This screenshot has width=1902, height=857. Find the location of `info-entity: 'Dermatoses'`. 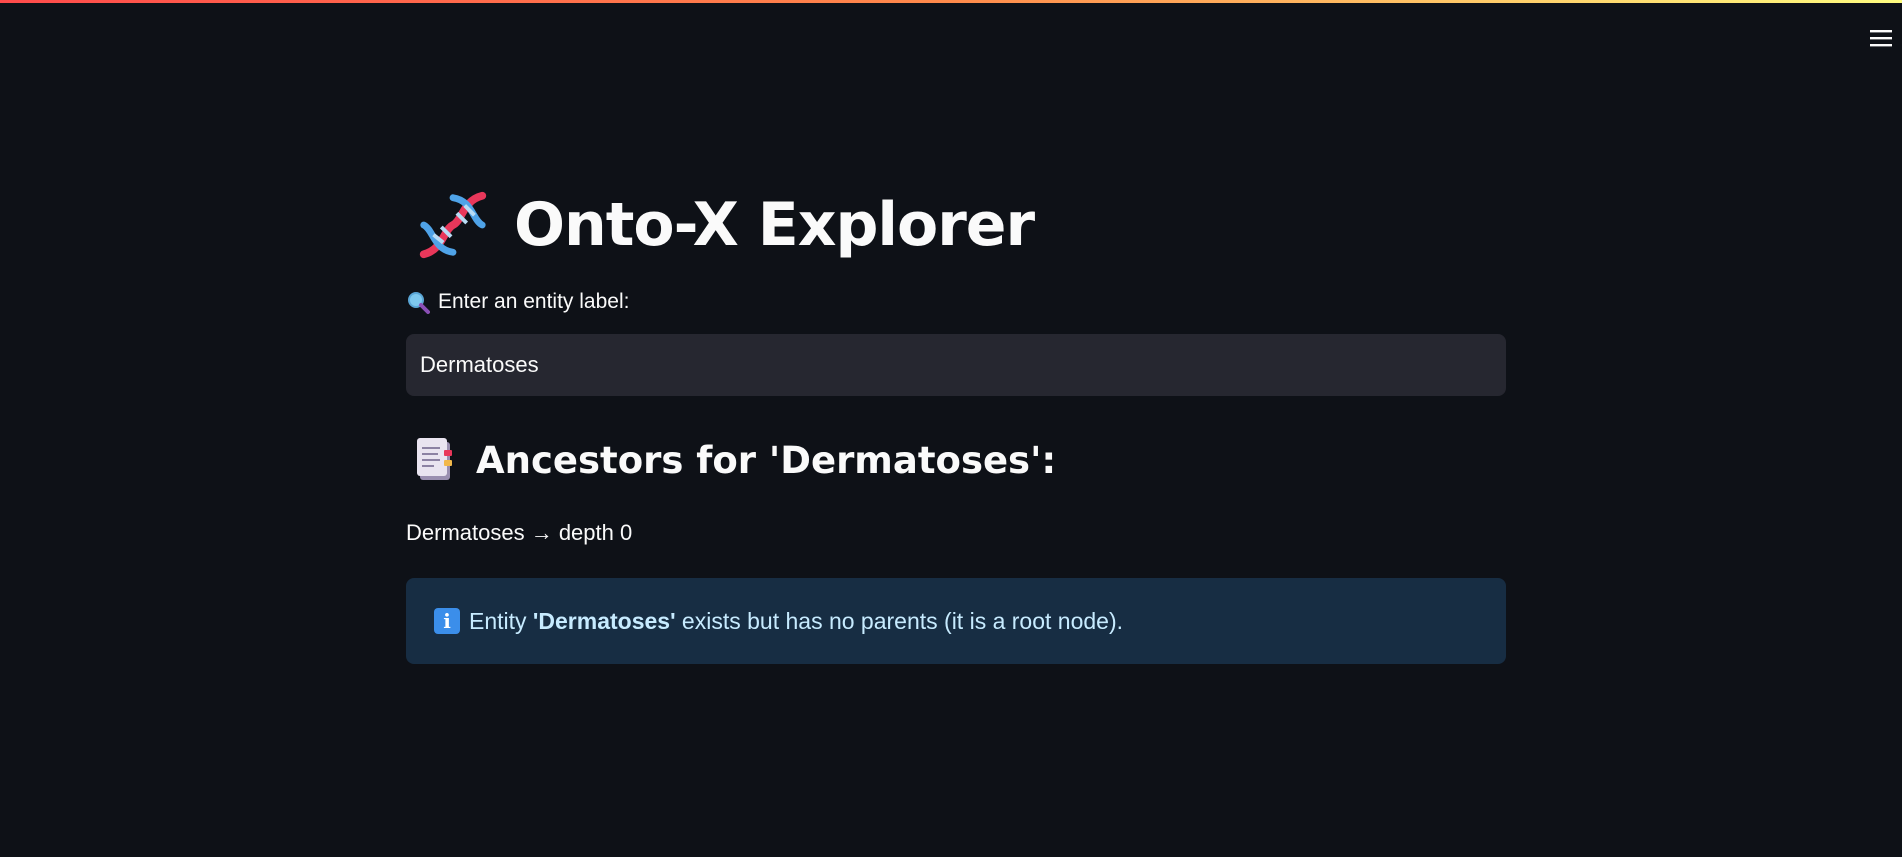

info-entity: 'Dermatoses' is located at coordinates (604, 620).